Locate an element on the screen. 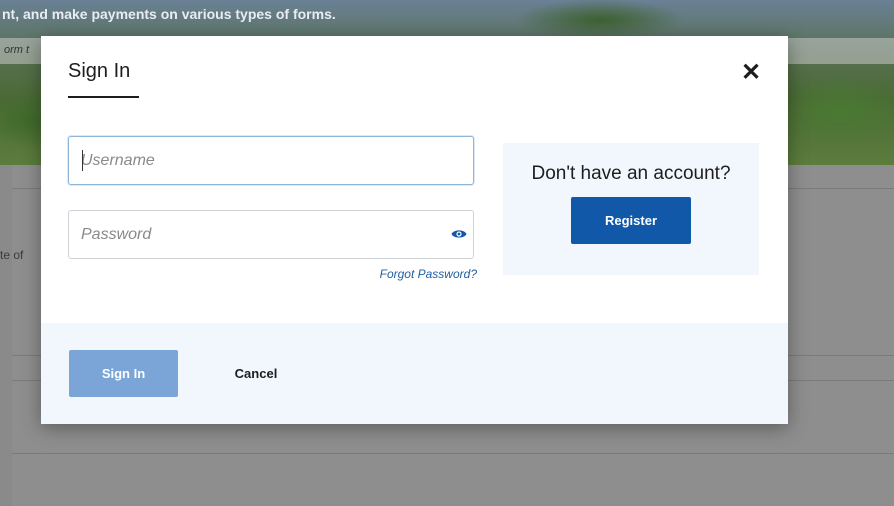  register-button: Register is located at coordinates (631, 220).